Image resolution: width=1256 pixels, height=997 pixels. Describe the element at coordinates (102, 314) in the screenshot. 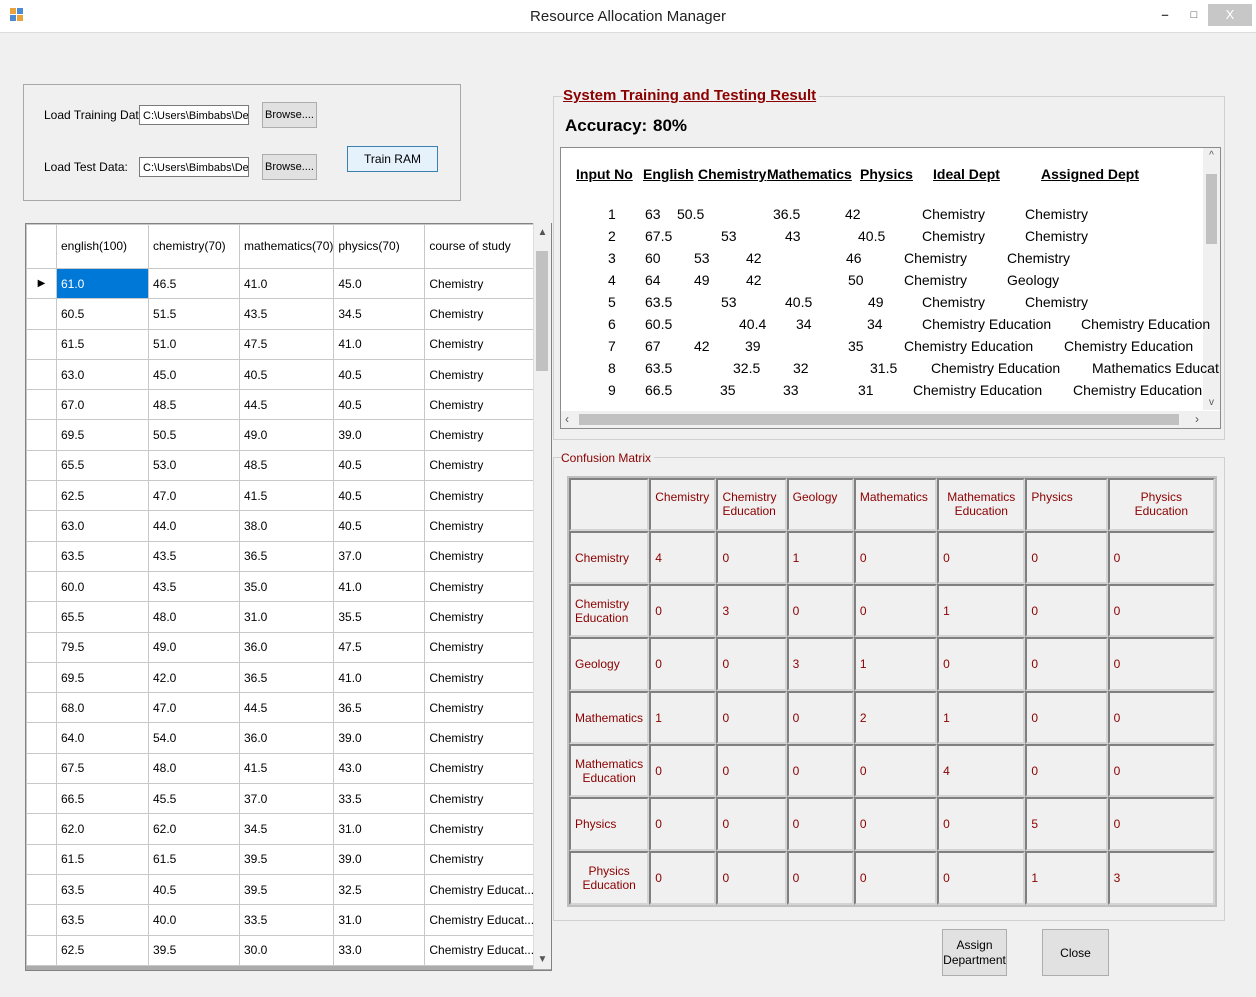

I see `grid-cell: 60.5` at that location.